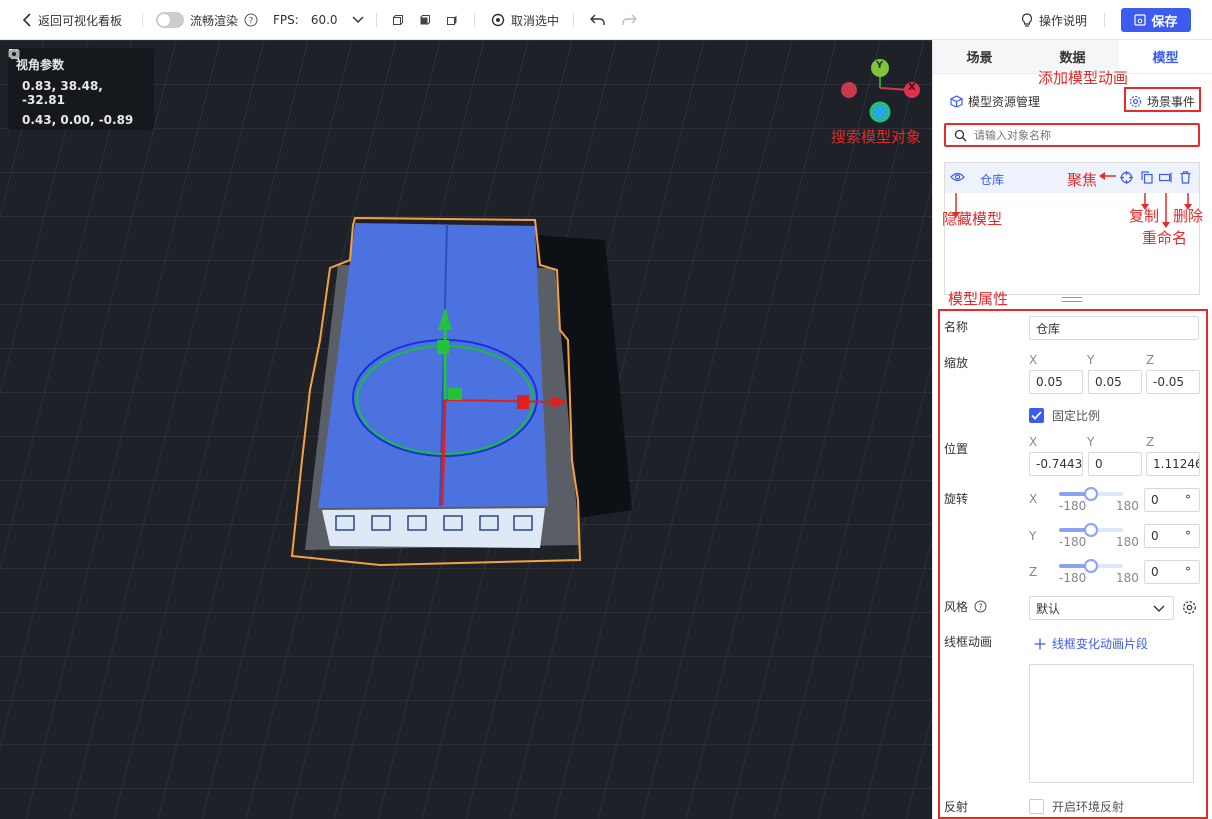 Image resolution: width=1212 pixels, height=819 pixels. I want to click on rotation-z-min: -180, so click(1073, 578).